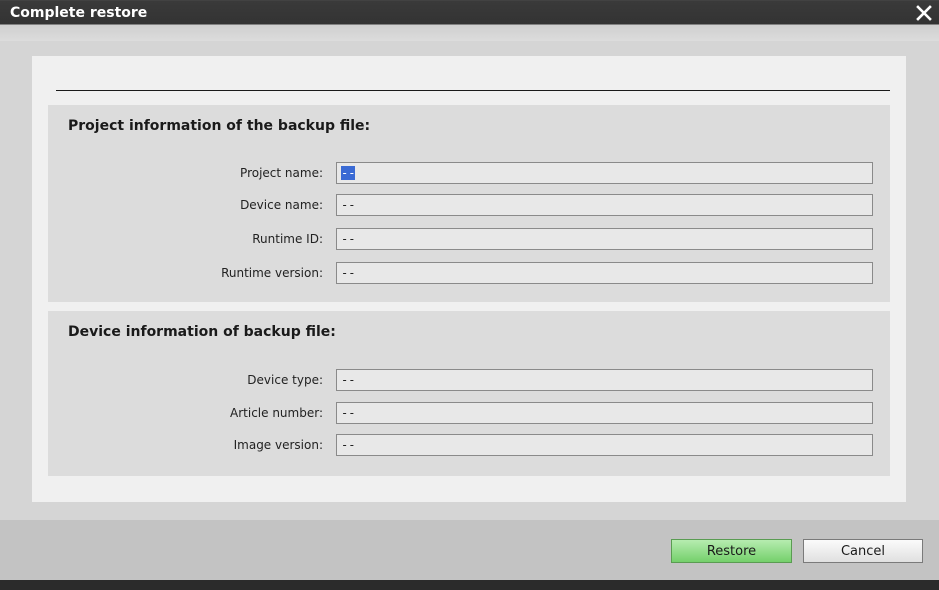 The image size is (939, 590). Describe the element at coordinates (469, 550) in the screenshot. I see `button-bar: Restore Cancel` at that location.